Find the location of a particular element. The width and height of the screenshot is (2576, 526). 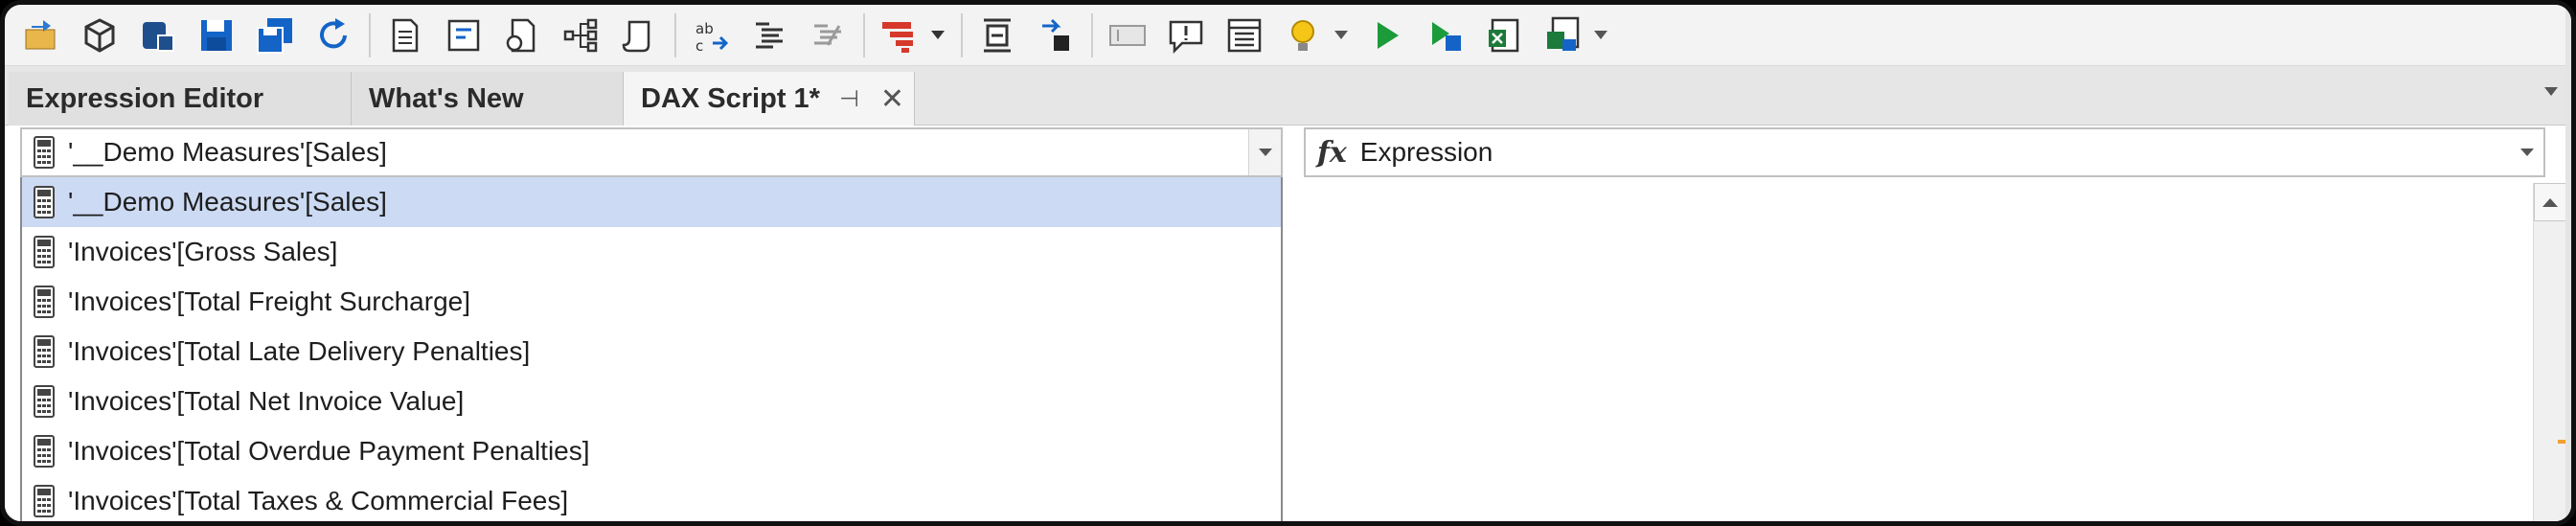

fx-icon: fx is located at coordinates (1332, 152).